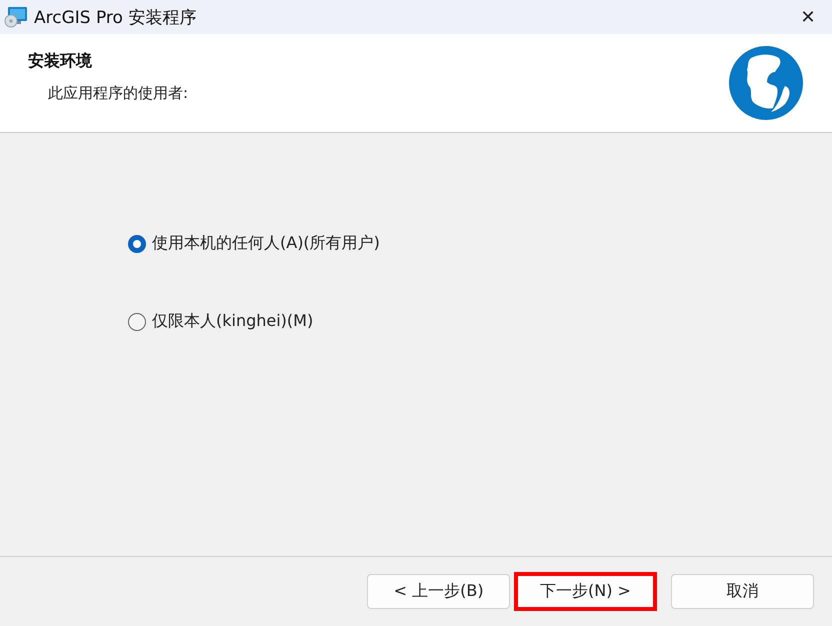 The width and height of the screenshot is (832, 626). Describe the element at coordinates (808, 17) in the screenshot. I see `close-button: ✕` at that location.